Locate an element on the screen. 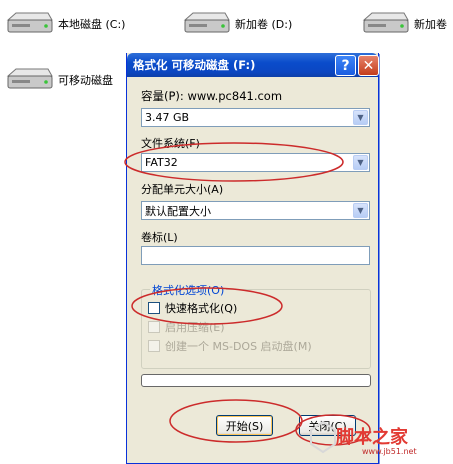  capacity-label: 容量(P): www.pc841.com is located at coordinates (212, 96).